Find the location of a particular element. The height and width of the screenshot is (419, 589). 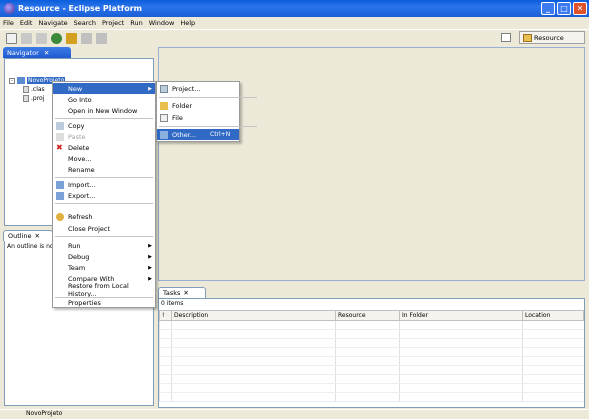

project-folder-icon is located at coordinates (21, 80).